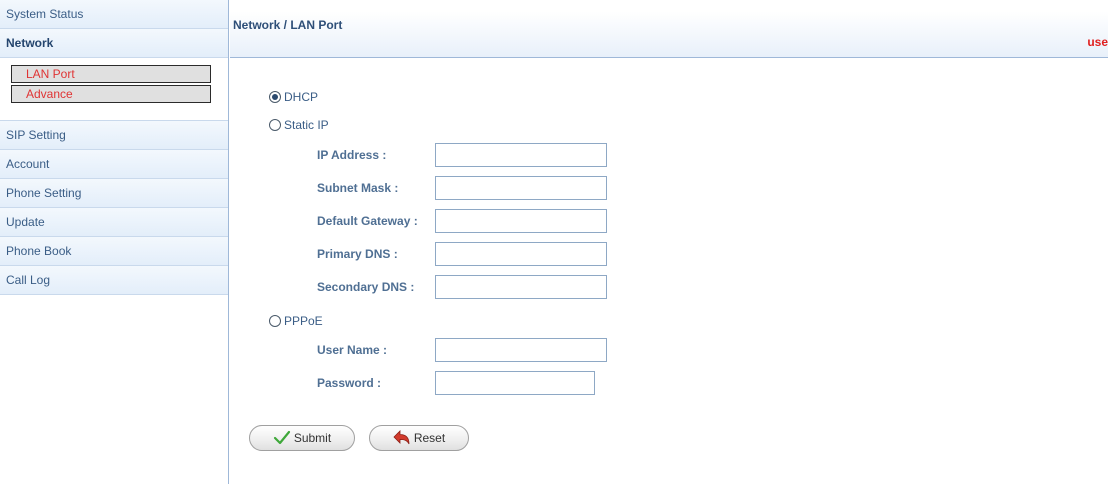  I want to click on submit-label: Submit, so click(312, 438).